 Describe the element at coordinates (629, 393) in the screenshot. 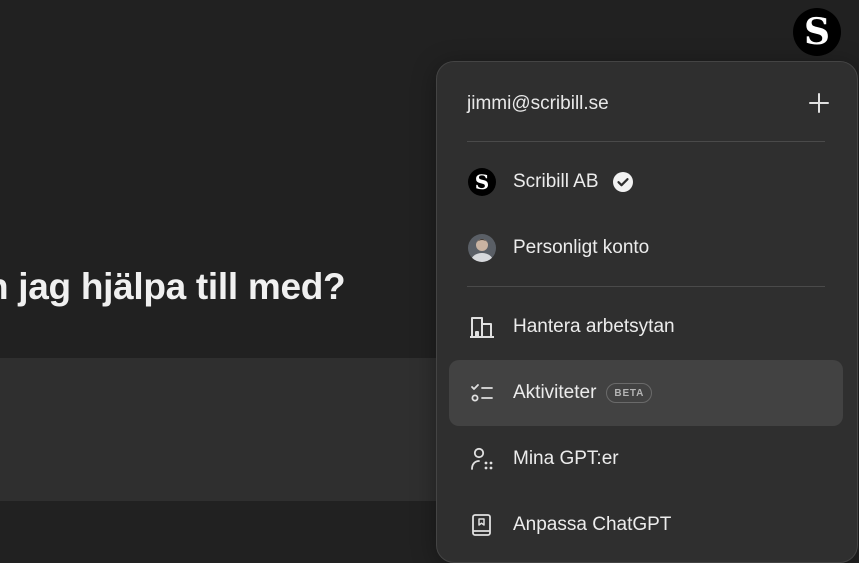

I see `beta-badge: BETA` at that location.